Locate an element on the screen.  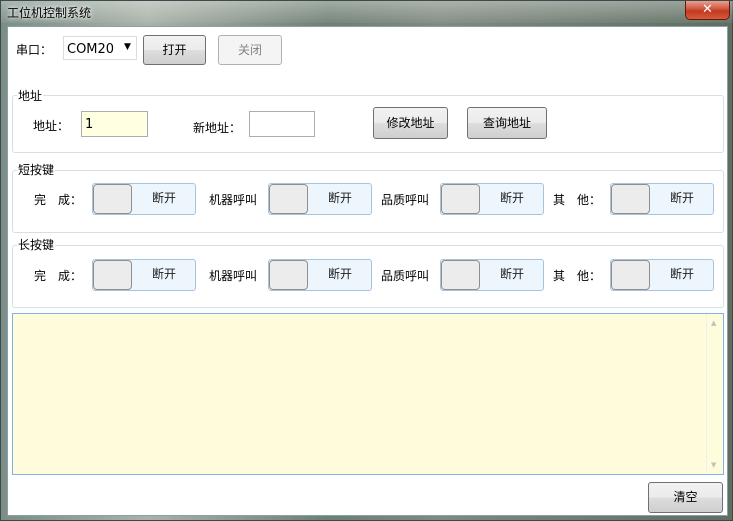
long-press-group-title: 长按键 is located at coordinates (36, 244).